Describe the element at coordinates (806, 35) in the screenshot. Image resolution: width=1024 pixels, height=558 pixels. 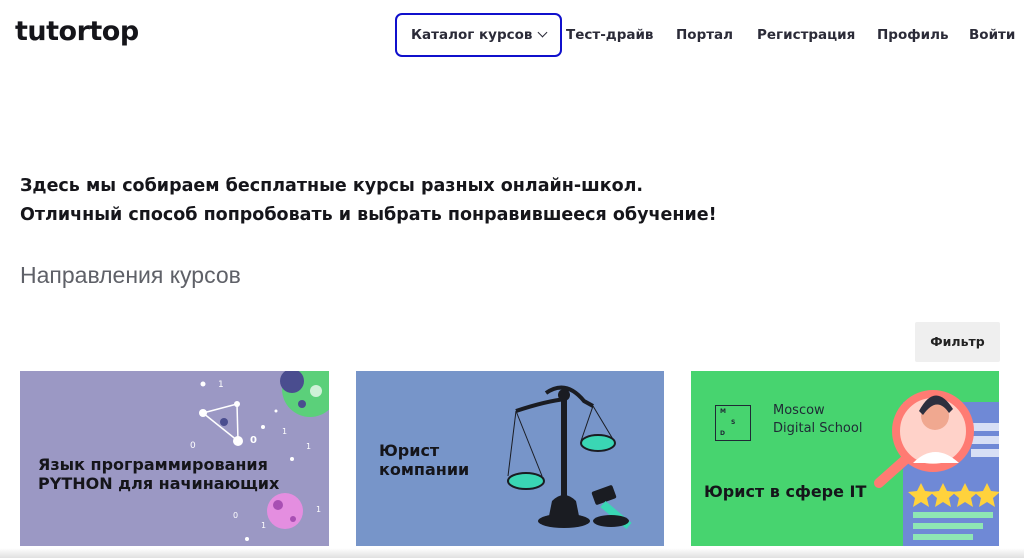
I see `nav-item-registration: Регистрация` at that location.